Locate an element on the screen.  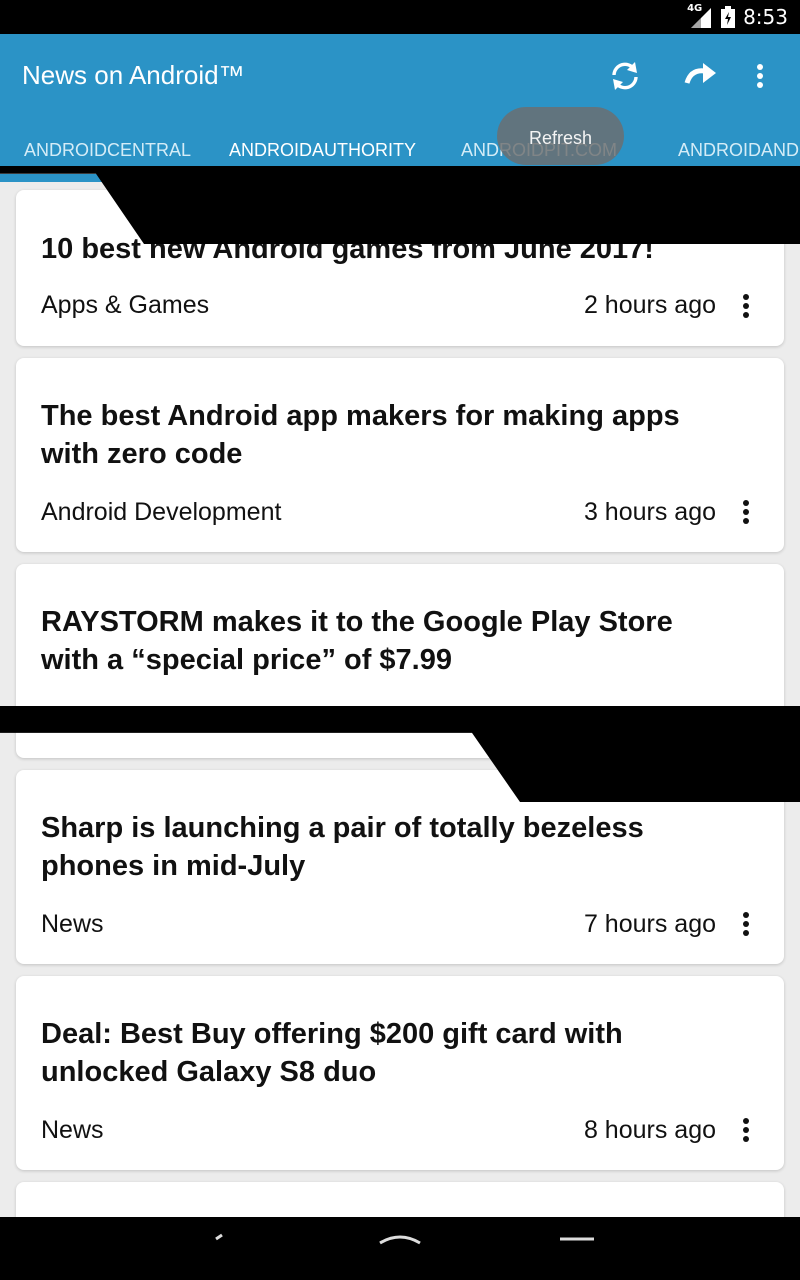
nav-home-button is located at coordinates (400, 1237).